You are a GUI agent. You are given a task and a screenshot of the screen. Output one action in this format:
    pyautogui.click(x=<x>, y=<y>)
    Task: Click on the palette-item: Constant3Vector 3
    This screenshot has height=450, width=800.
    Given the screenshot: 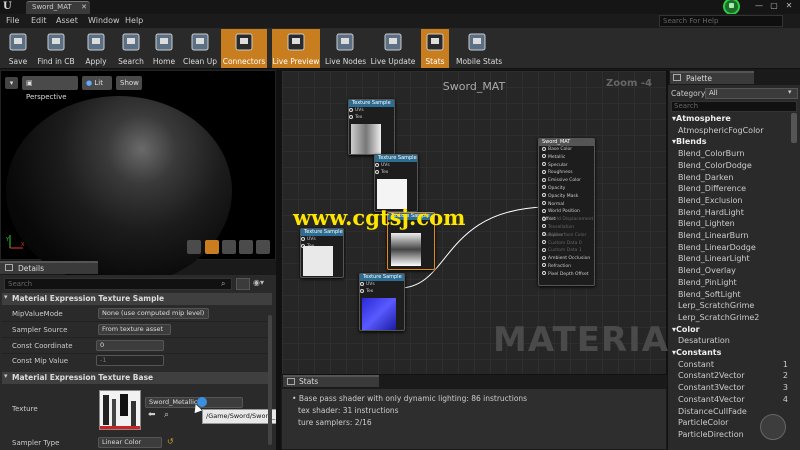 What is the action you would take?
    pyautogui.click(x=729, y=388)
    